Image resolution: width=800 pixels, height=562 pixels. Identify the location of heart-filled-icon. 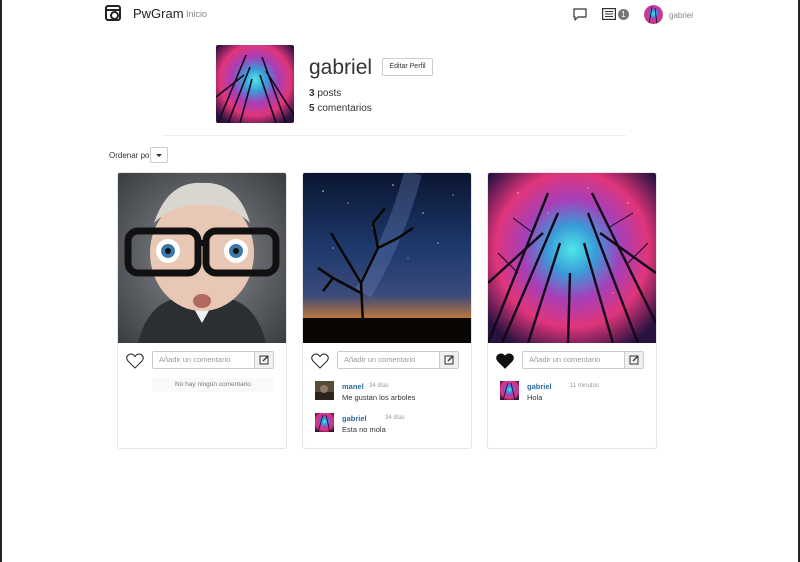
(505, 361).